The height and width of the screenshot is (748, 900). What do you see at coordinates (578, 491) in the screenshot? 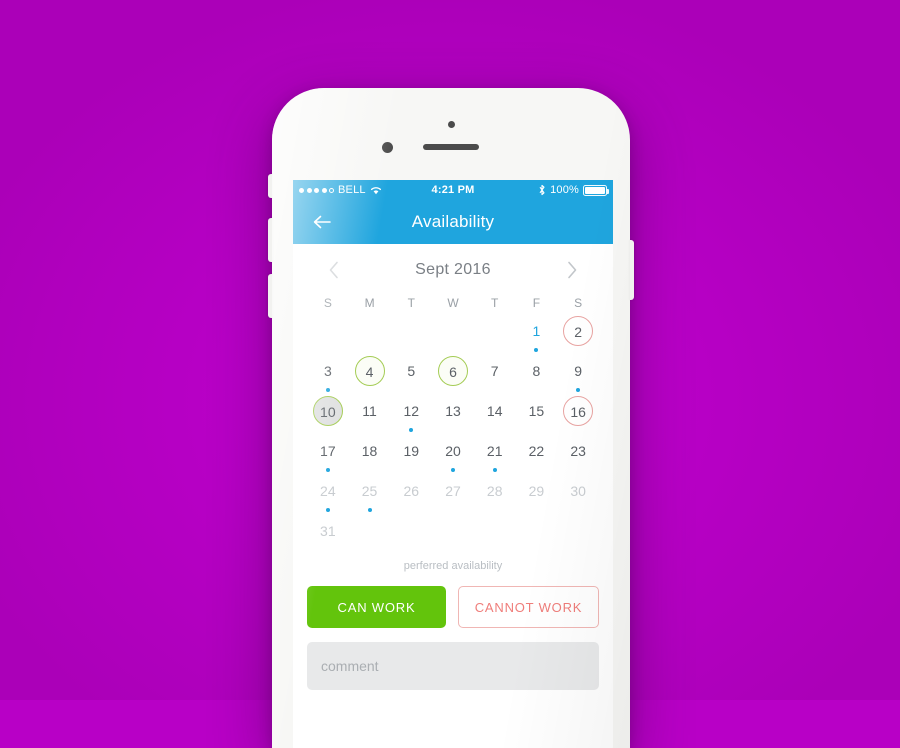
I see `day-number: 30` at bounding box center [578, 491].